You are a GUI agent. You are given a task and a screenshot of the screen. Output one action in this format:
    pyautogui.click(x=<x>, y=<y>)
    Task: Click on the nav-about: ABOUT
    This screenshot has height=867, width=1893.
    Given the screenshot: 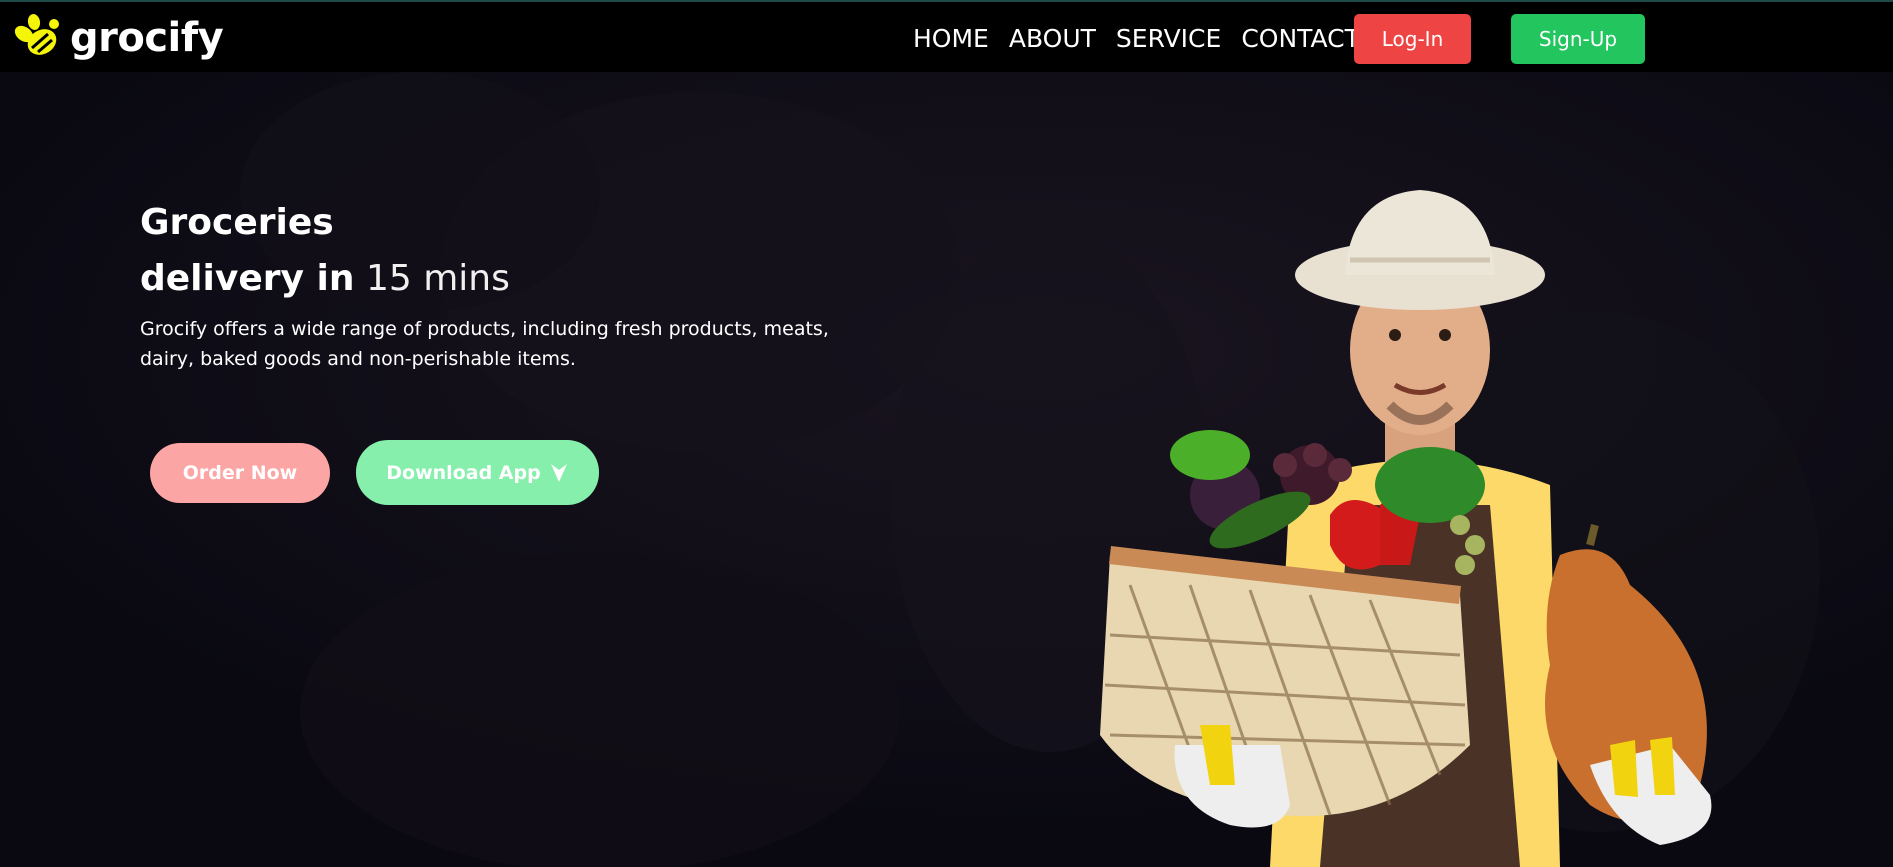 What is the action you would take?
    pyautogui.click(x=1052, y=38)
    